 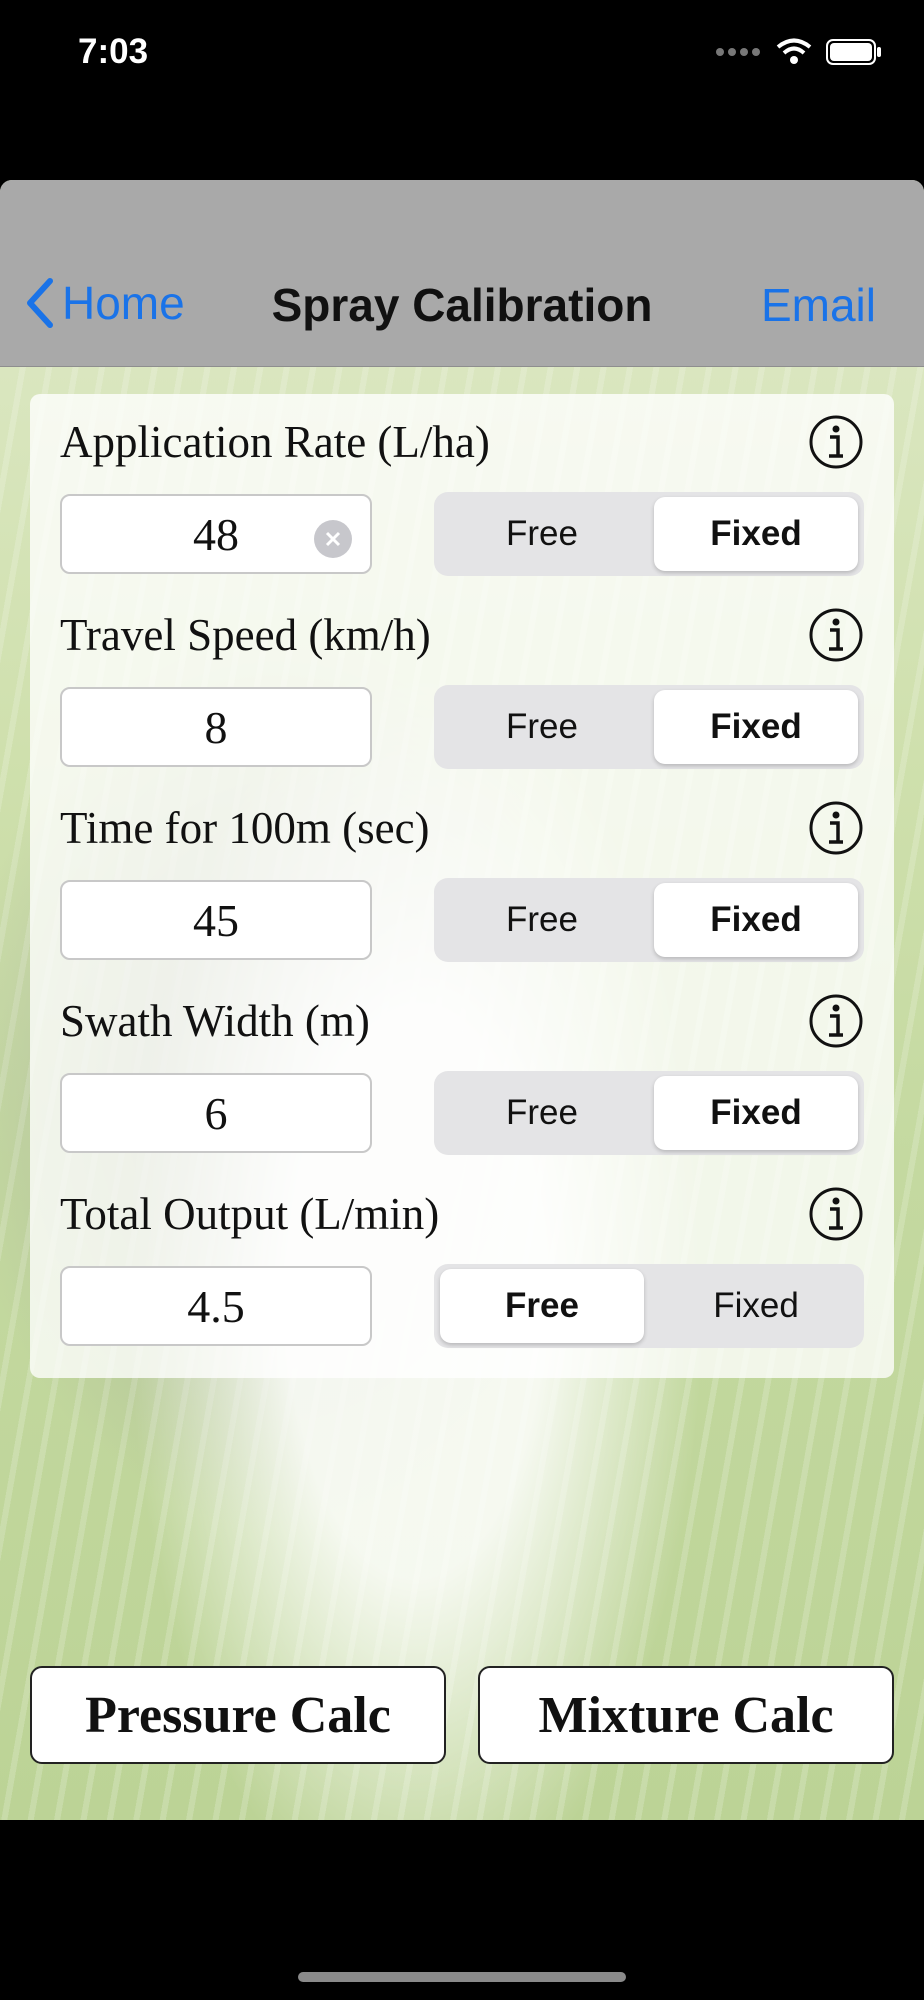 What do you see at coordinates (245, 828) in the screenshot?
I see `time-for-100m-label: Time for 100m (sec)` at bounding box center [245, 828].